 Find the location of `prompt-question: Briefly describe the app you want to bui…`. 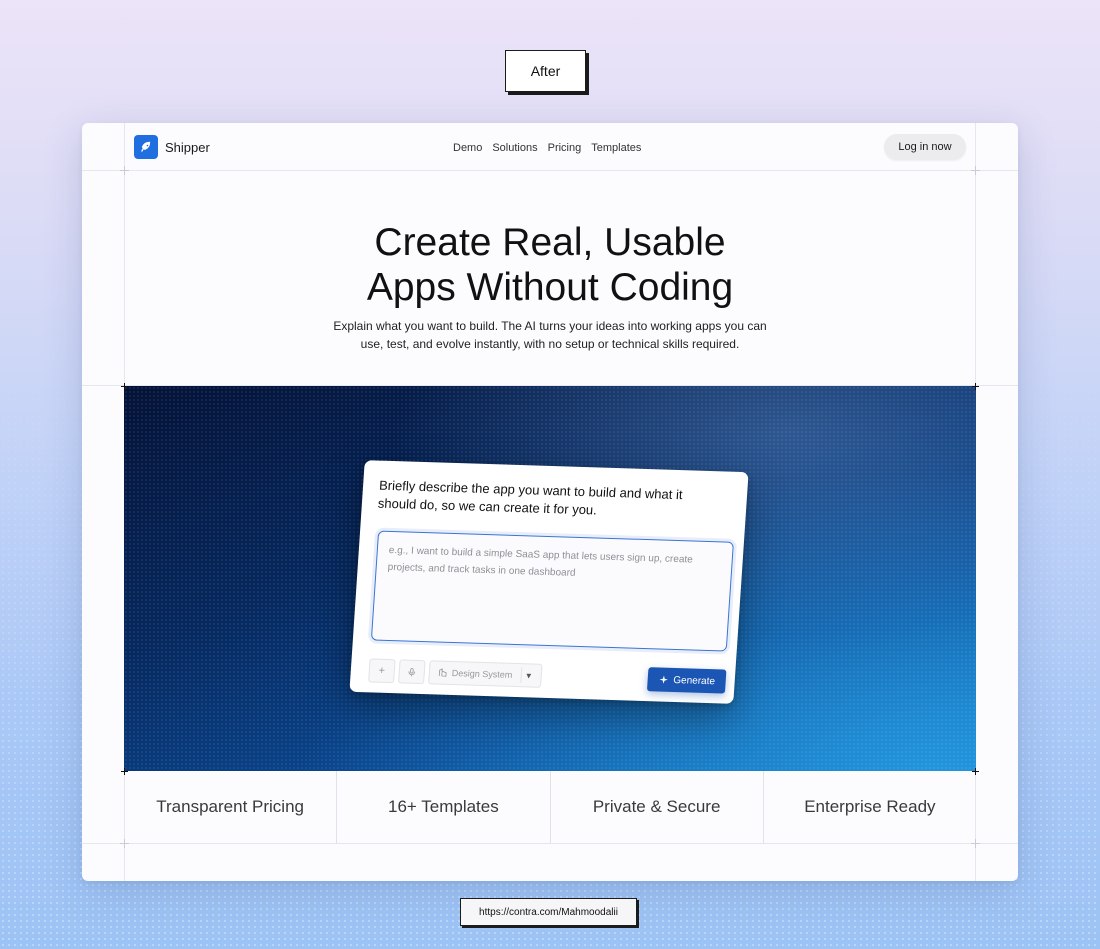

prompt-question: Briefly describe the app you want to bui… is located at coordinates (530, 497).